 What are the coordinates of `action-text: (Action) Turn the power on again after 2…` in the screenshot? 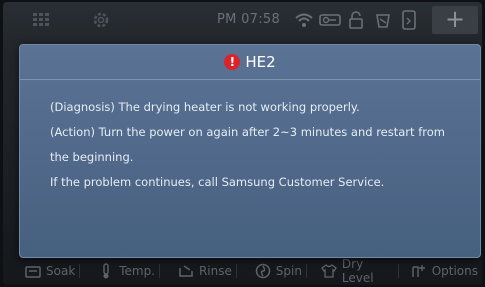 It's located at (247, 132).